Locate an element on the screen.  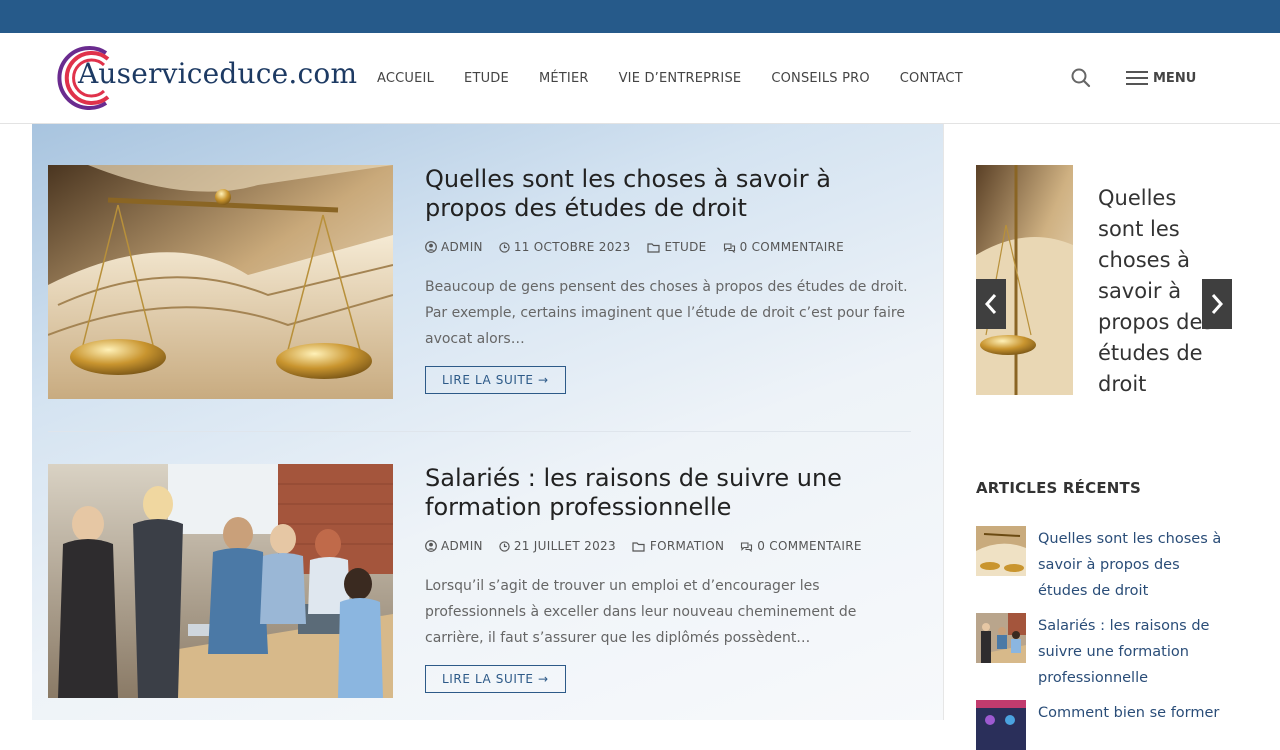
post-category: ETUDE is located at coordinates (676, 247).